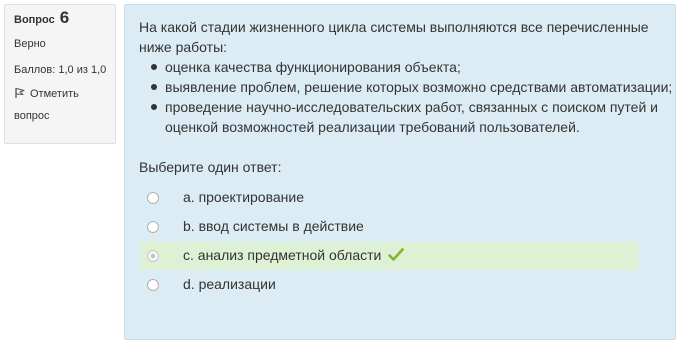 This screenshot has width=678, height=343. I want to click on answer-option-c: c. анализ предметной области, so click(388, 255).